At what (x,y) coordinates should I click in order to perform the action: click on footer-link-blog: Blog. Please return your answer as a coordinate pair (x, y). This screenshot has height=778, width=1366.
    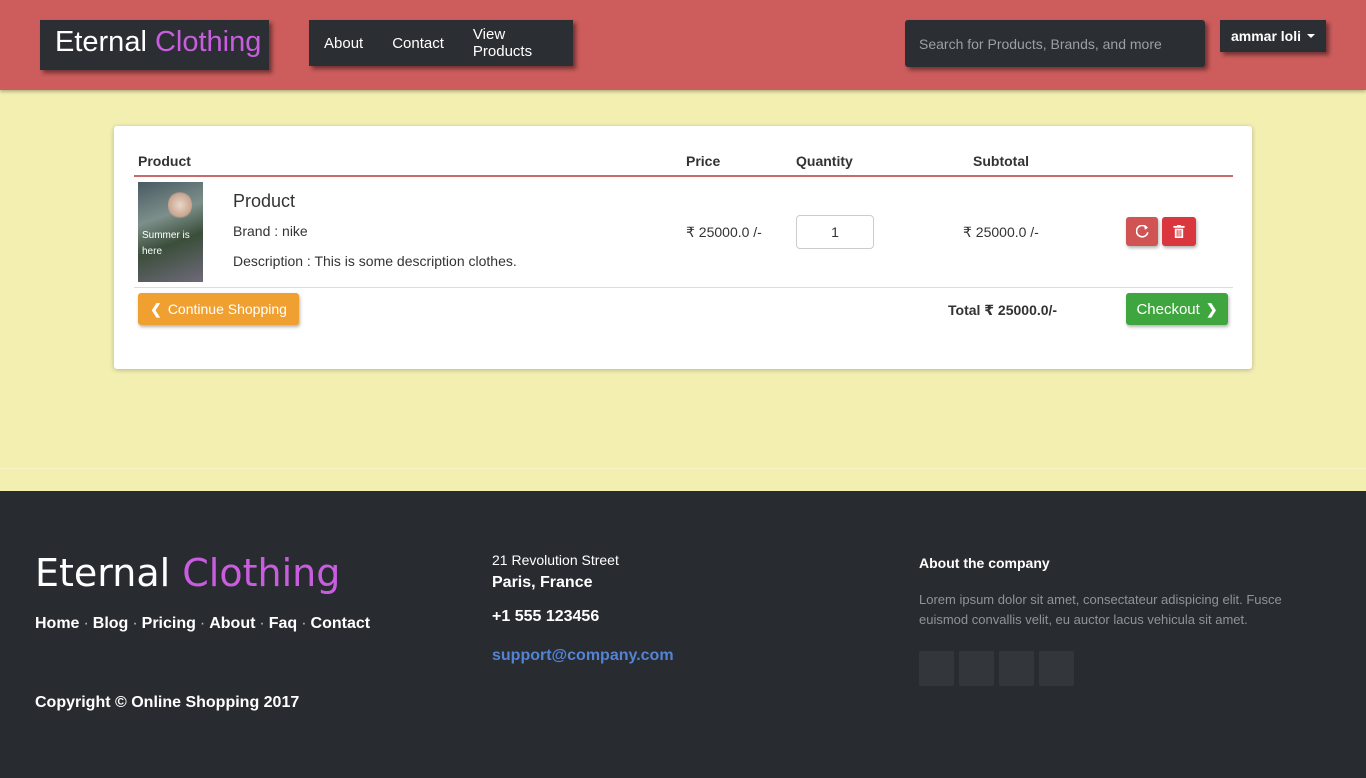
    Looking at the image, I should click on (111, 623).